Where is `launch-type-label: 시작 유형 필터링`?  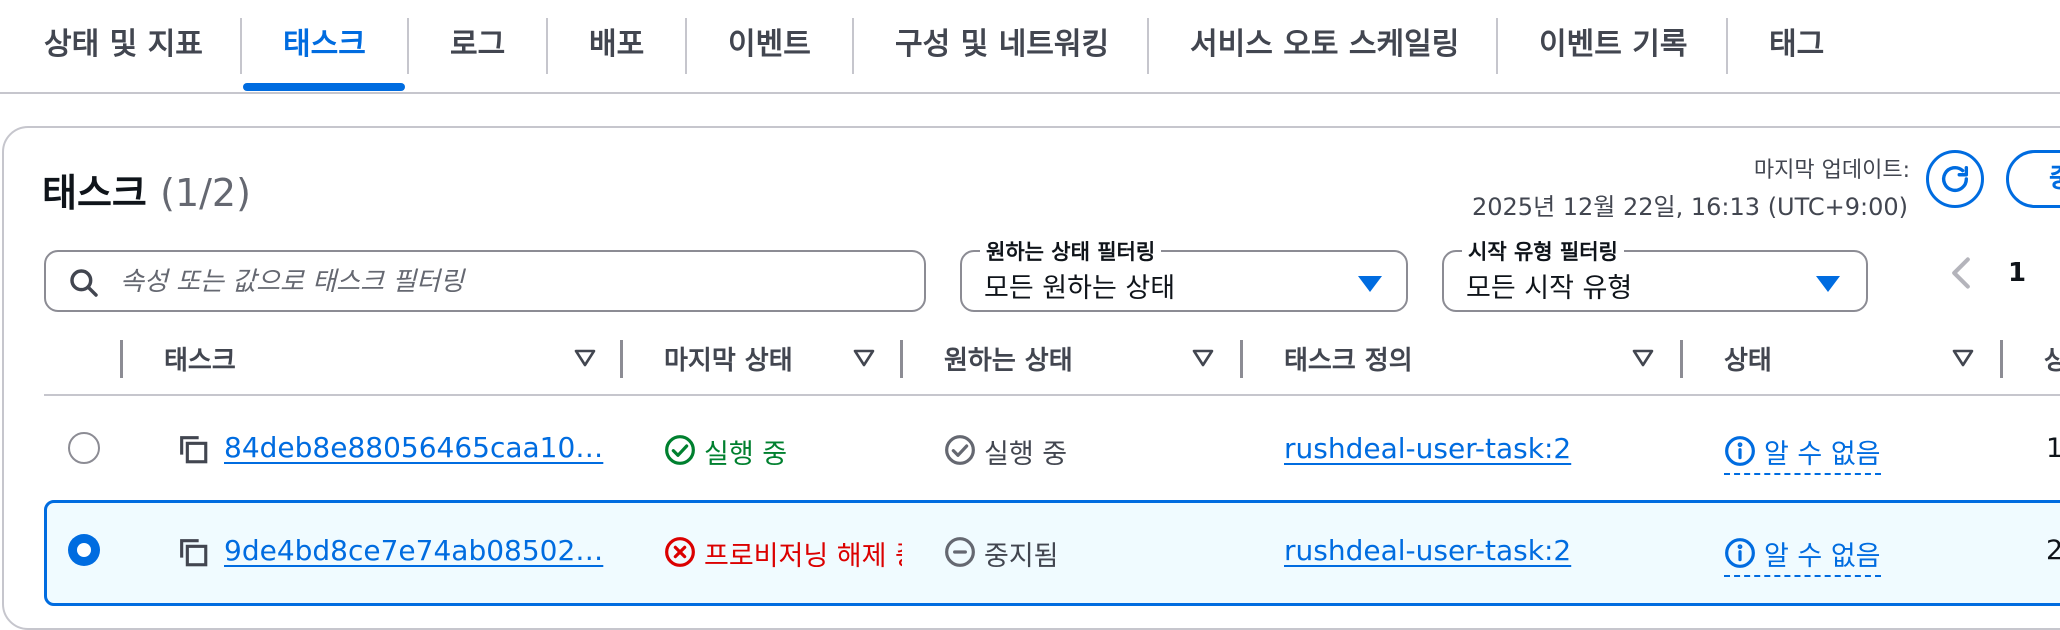 launch-type-label: 시작 유형 필터링 is located at coordinates (1543, 251).